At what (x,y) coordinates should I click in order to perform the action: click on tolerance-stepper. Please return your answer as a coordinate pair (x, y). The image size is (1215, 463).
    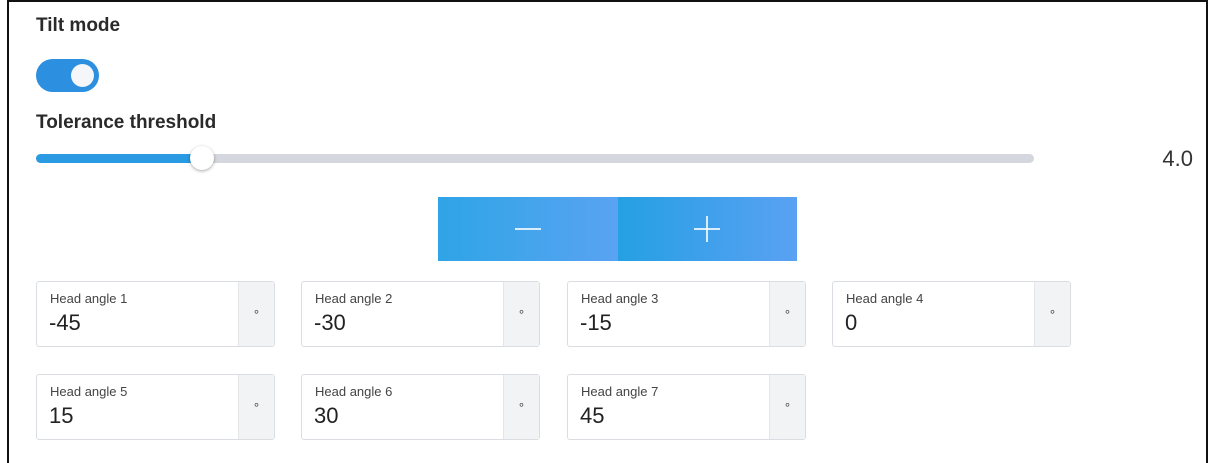
    Looking at the image, I should click on (617, 229).